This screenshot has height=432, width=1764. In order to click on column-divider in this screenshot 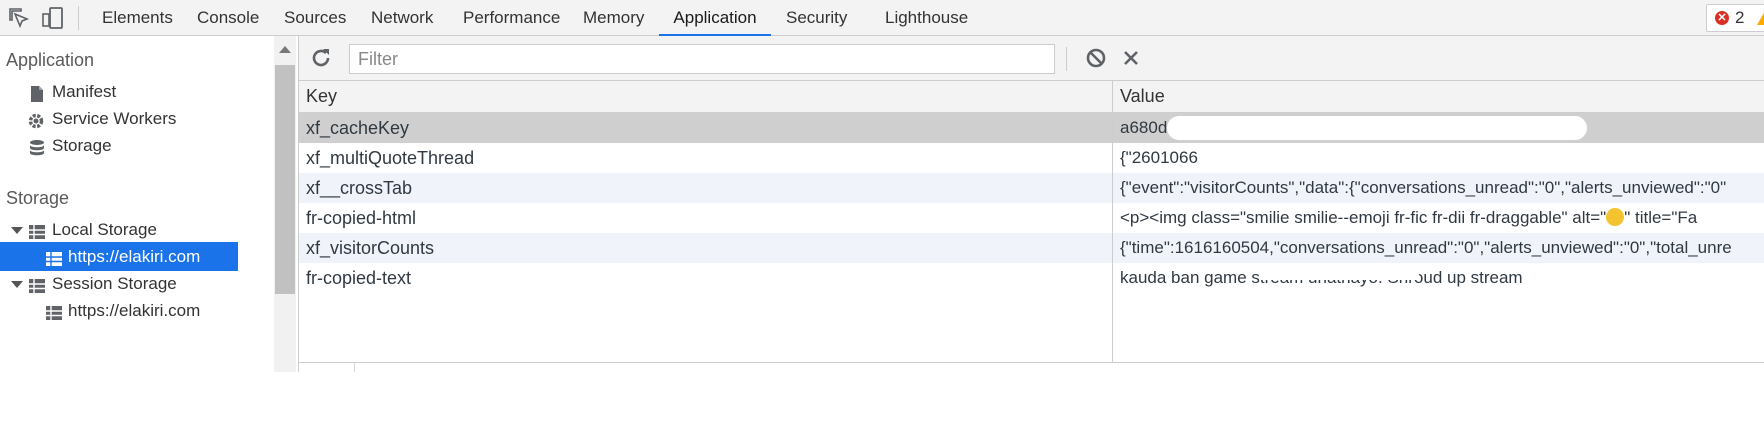, I will do `click(1112, 221)`.